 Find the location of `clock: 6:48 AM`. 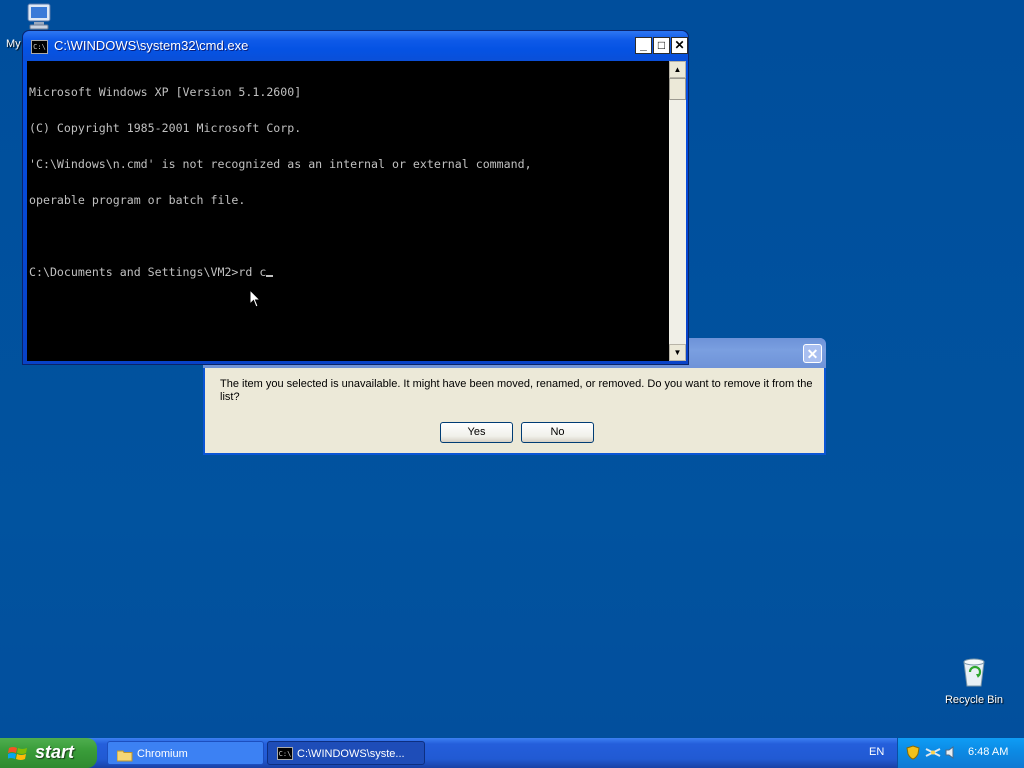

clock: 6:48 AM is located at coordinates (988, 752).